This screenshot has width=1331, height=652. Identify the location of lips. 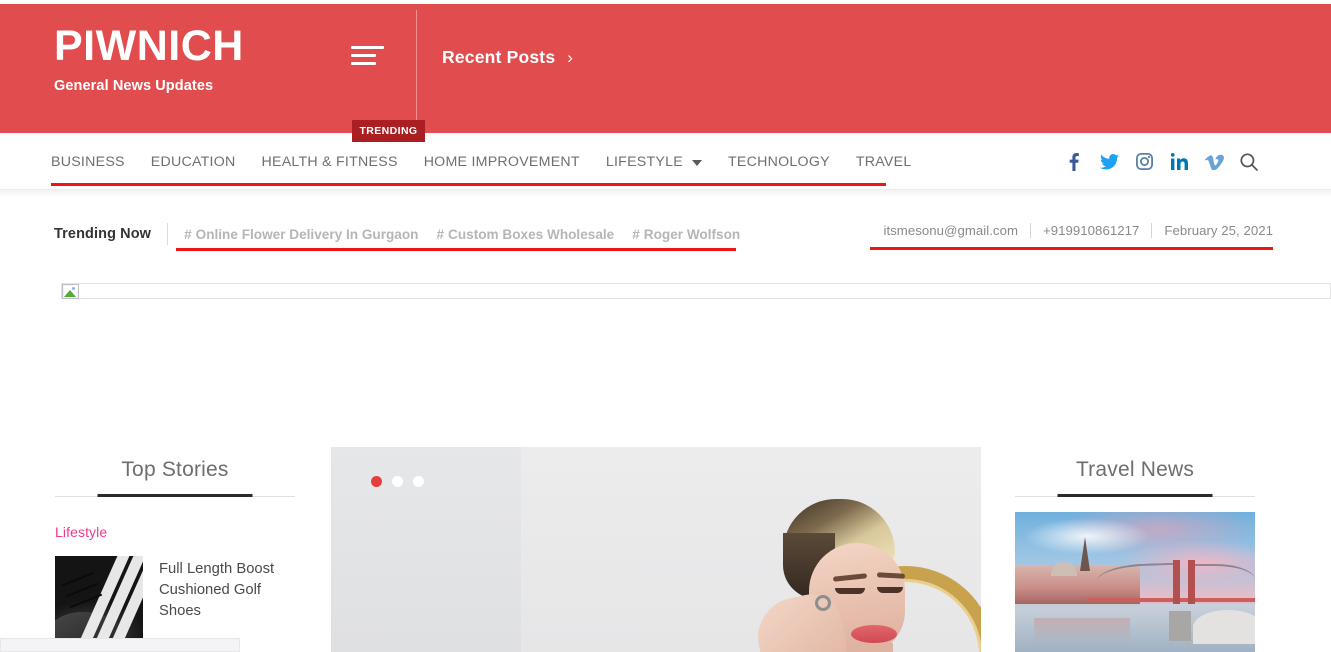
(874, 634).